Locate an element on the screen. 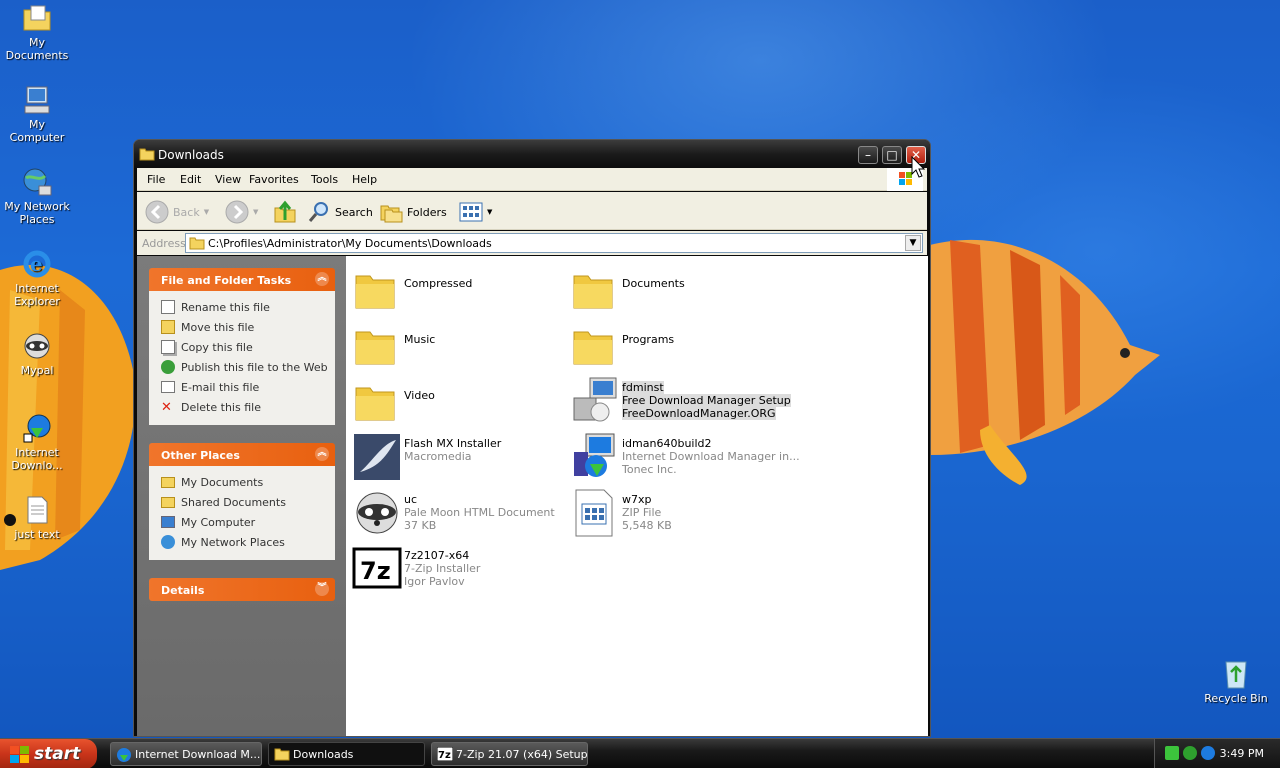 This screenshot has height=768, width=1280. file-item-uc: uc Pale Moon HTML Document 37 KB is located at coordinates (457, 514).